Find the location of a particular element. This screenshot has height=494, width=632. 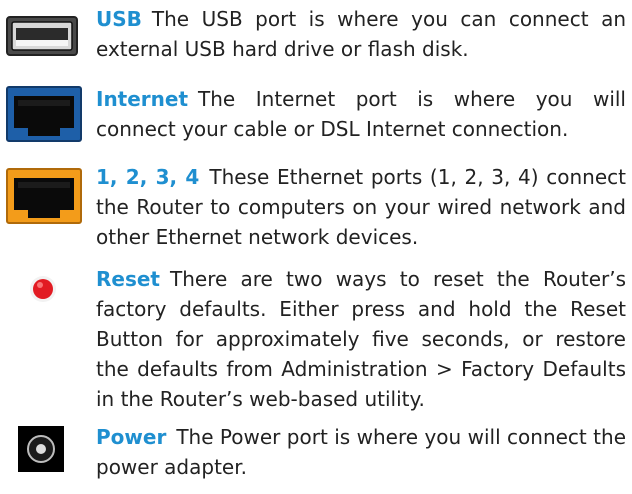

power-term: Power is located at coordinates (131, 437).